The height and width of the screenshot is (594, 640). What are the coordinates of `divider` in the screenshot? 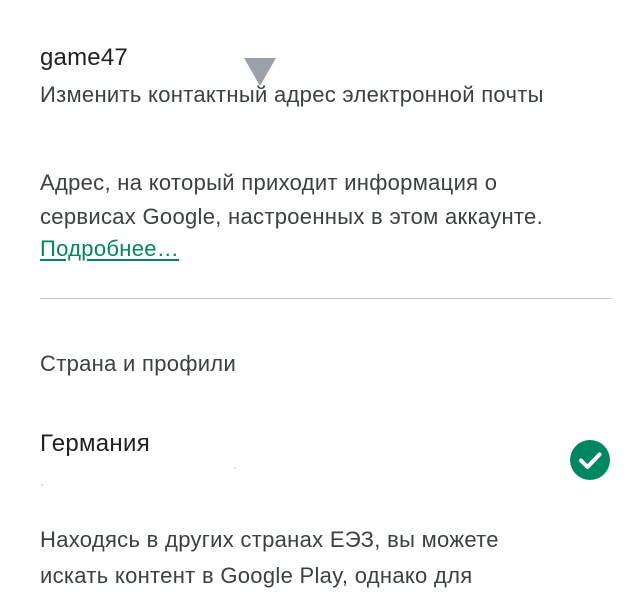 It's located at (325, 298).